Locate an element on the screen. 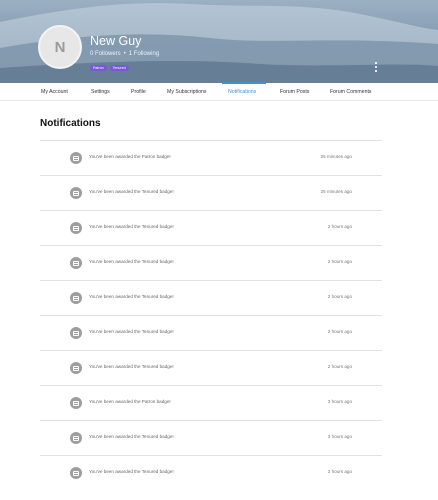 The image size is (438, 500). avatar: N is located at coordinates (60, 47).